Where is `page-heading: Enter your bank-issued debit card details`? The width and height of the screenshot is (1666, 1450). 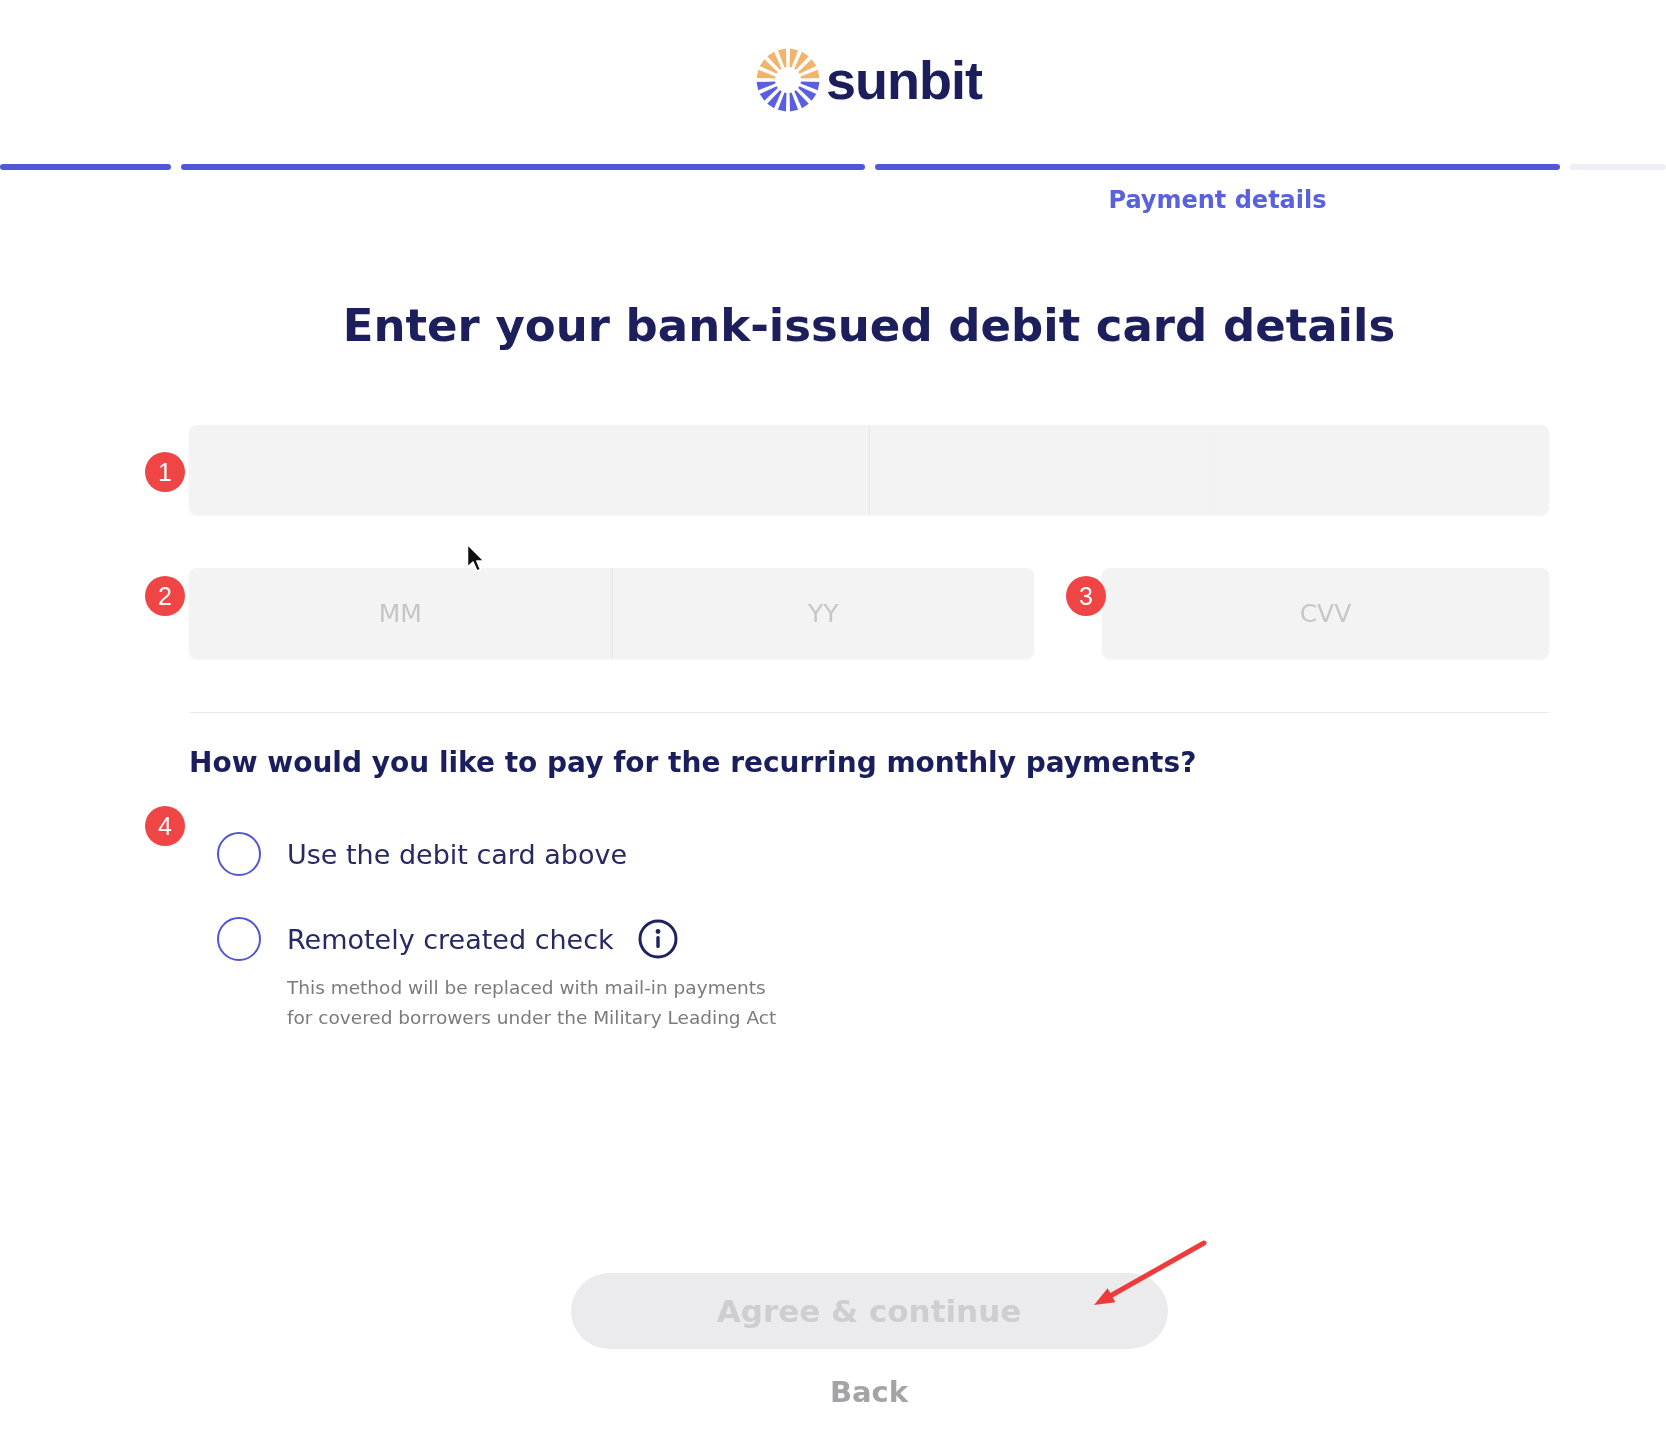 page-heading: Enter your bank-issued debit card details is located at coordinates (869, 326).